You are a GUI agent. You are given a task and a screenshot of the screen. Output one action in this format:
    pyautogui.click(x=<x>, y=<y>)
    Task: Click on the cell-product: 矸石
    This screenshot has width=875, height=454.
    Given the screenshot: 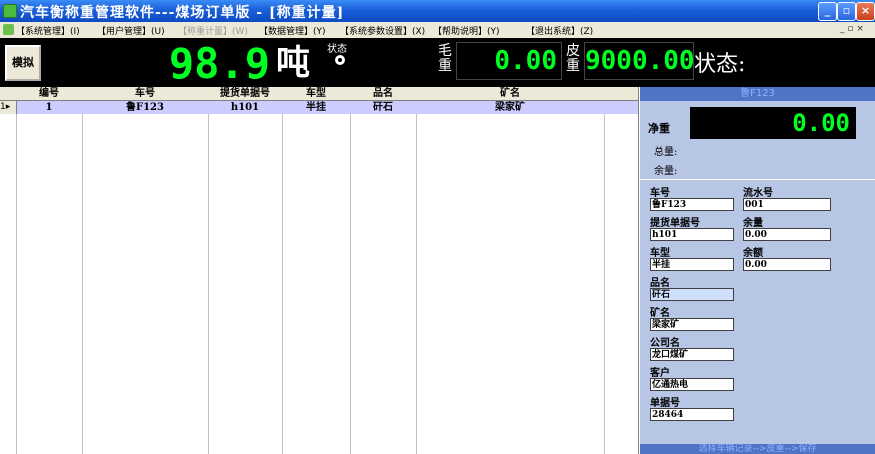 What is the action you would take?
    pyautogui.click(x=383, y=107)
    